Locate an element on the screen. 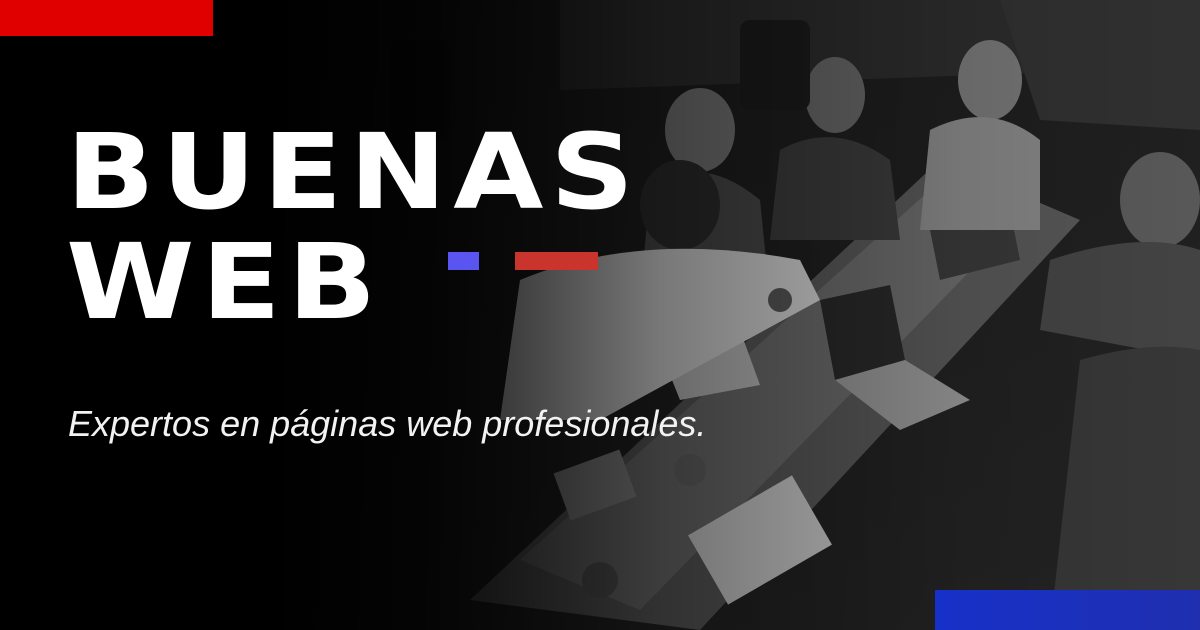 The image size is (1200, 630). tagline: Expertos en páginas web profesionales. is located at coordinates (387, 423).